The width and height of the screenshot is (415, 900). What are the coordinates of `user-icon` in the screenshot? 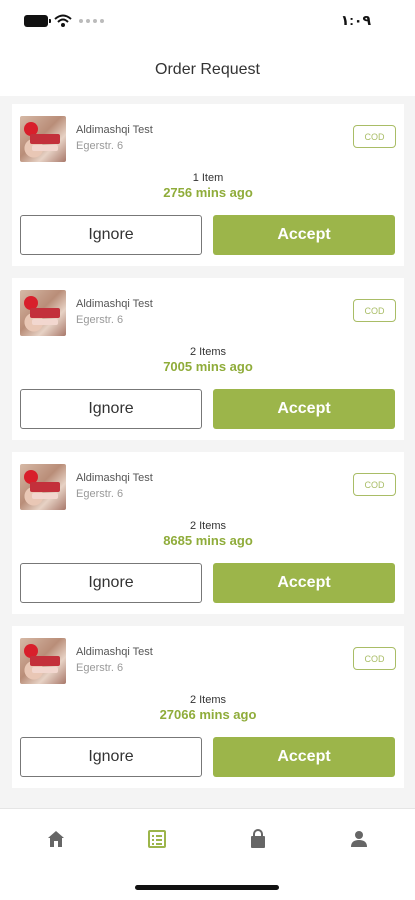 It's located at (359, 839).